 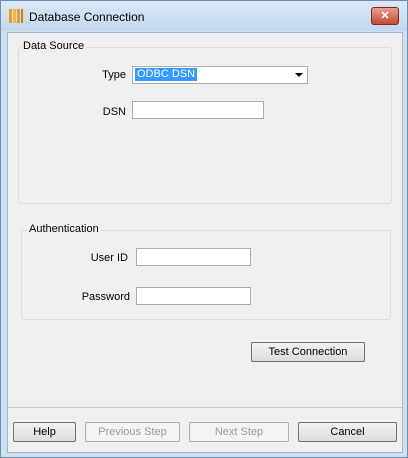 What do you see at coordinates (308, 352) in the screenshot?
I see `test-connection-button: Test Connection` at bounding box center [308, 352].